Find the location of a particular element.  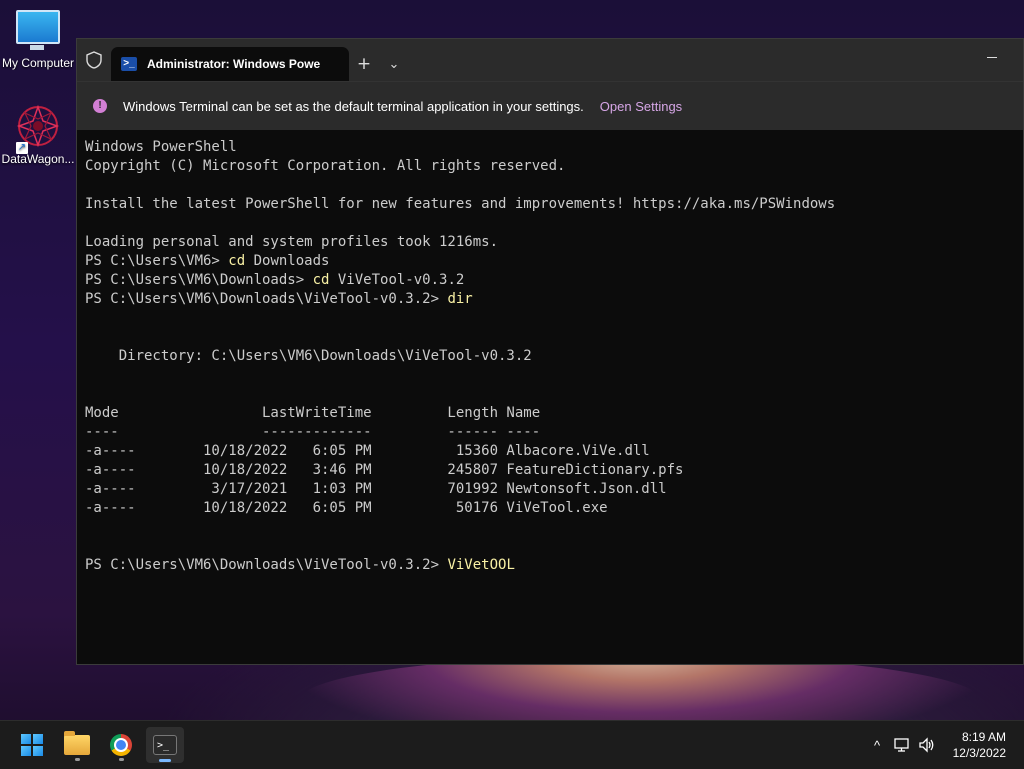

console-command: ViVetOOL is located at coordinates (481, 565).